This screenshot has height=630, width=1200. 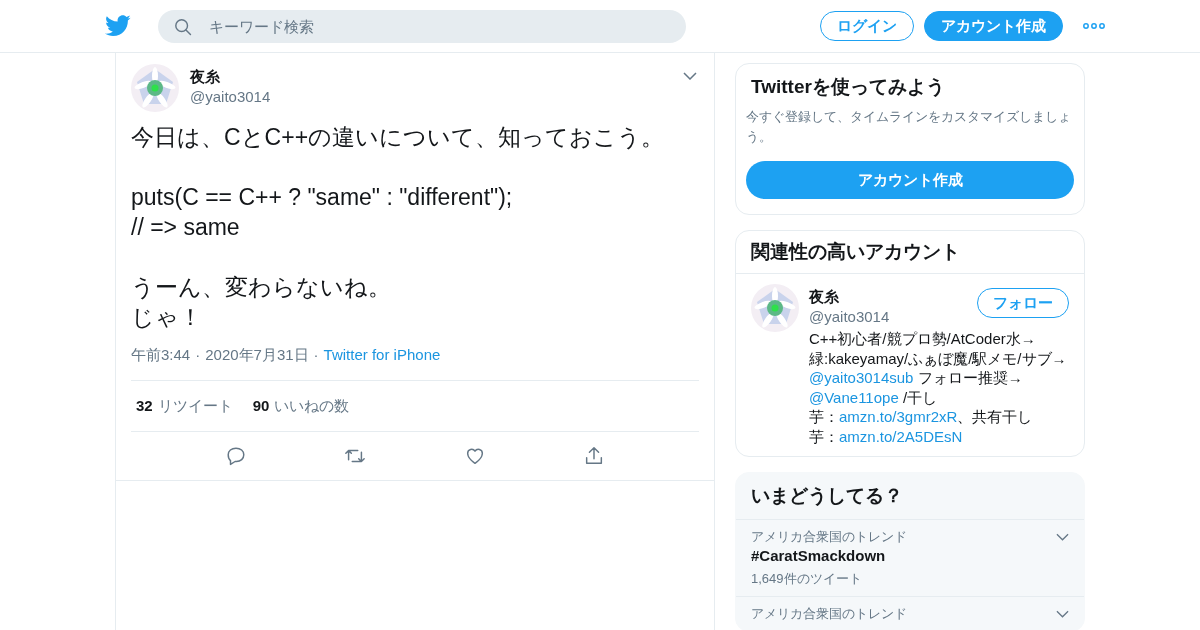 I want to click on card-title: Twitterを使ってみよう, so click(x=848, y=87).